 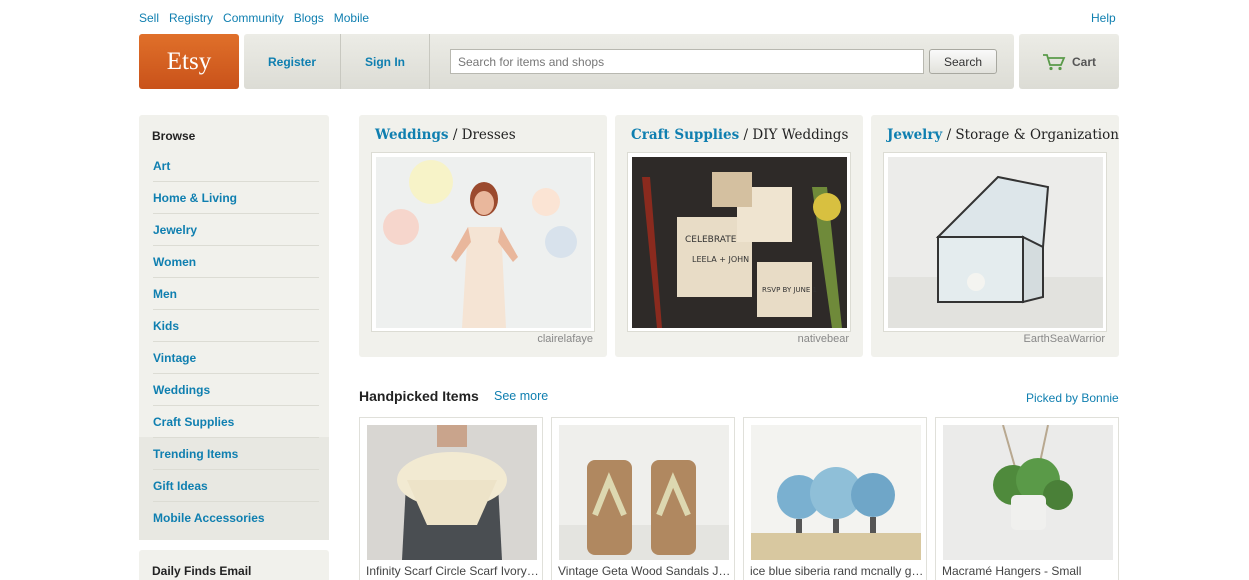 I want to click on handpicked-item: ice blue siberia rand mcnally globe, so click(x=835, y=498).